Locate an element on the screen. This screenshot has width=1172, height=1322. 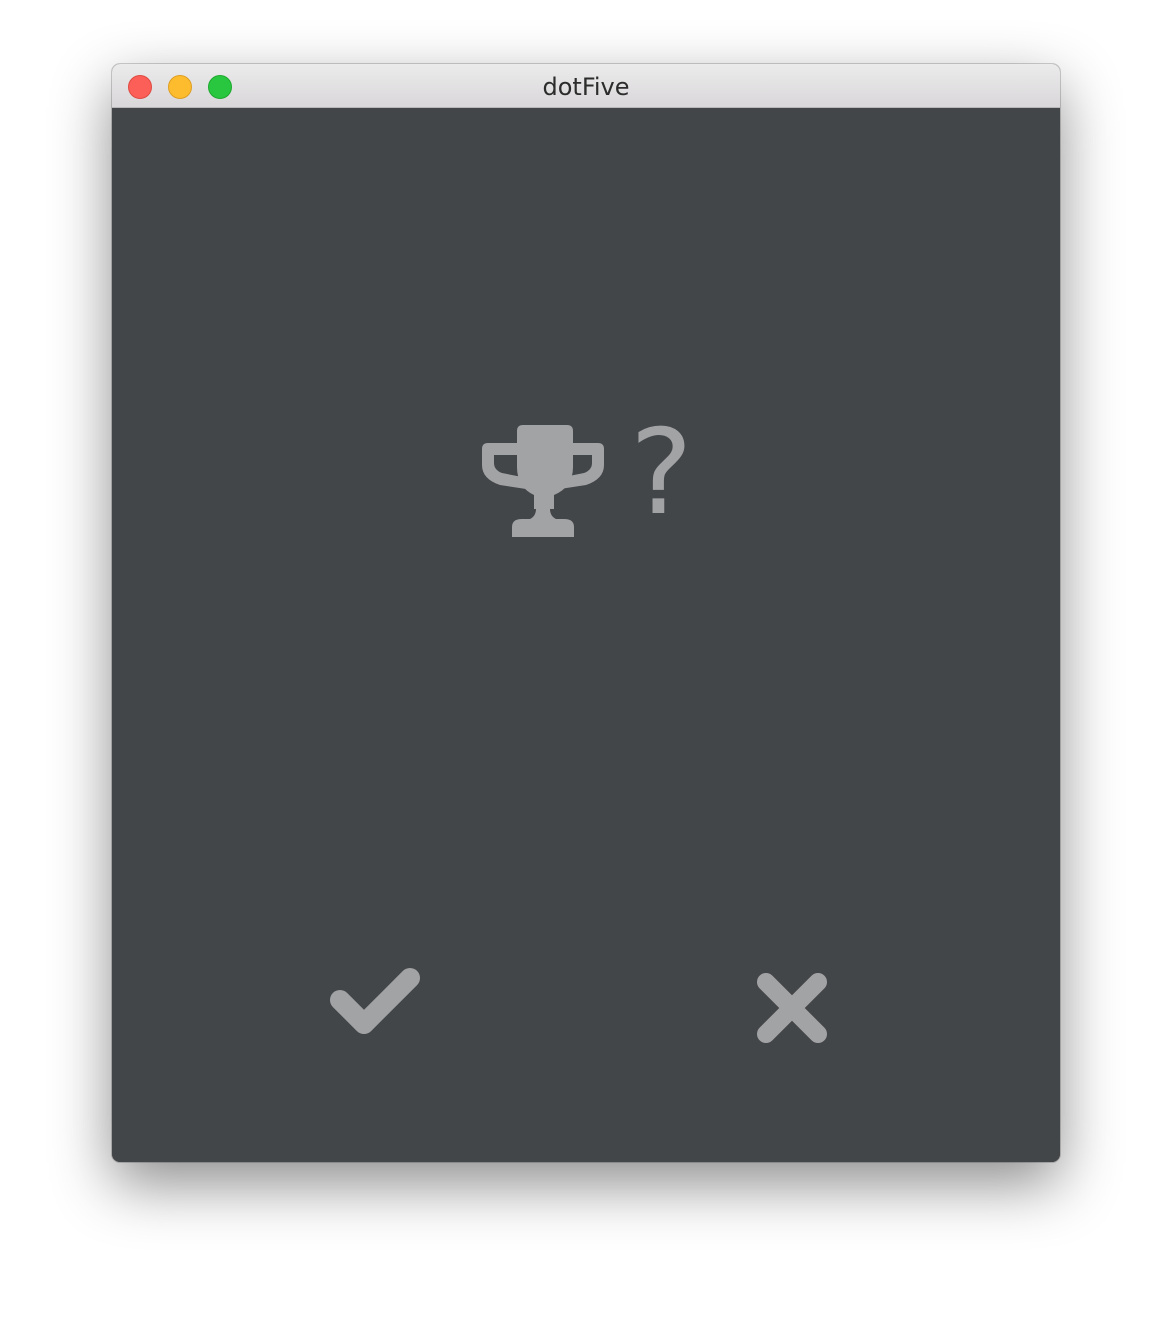
close-x-icon is located at coordinates (792, 1013).